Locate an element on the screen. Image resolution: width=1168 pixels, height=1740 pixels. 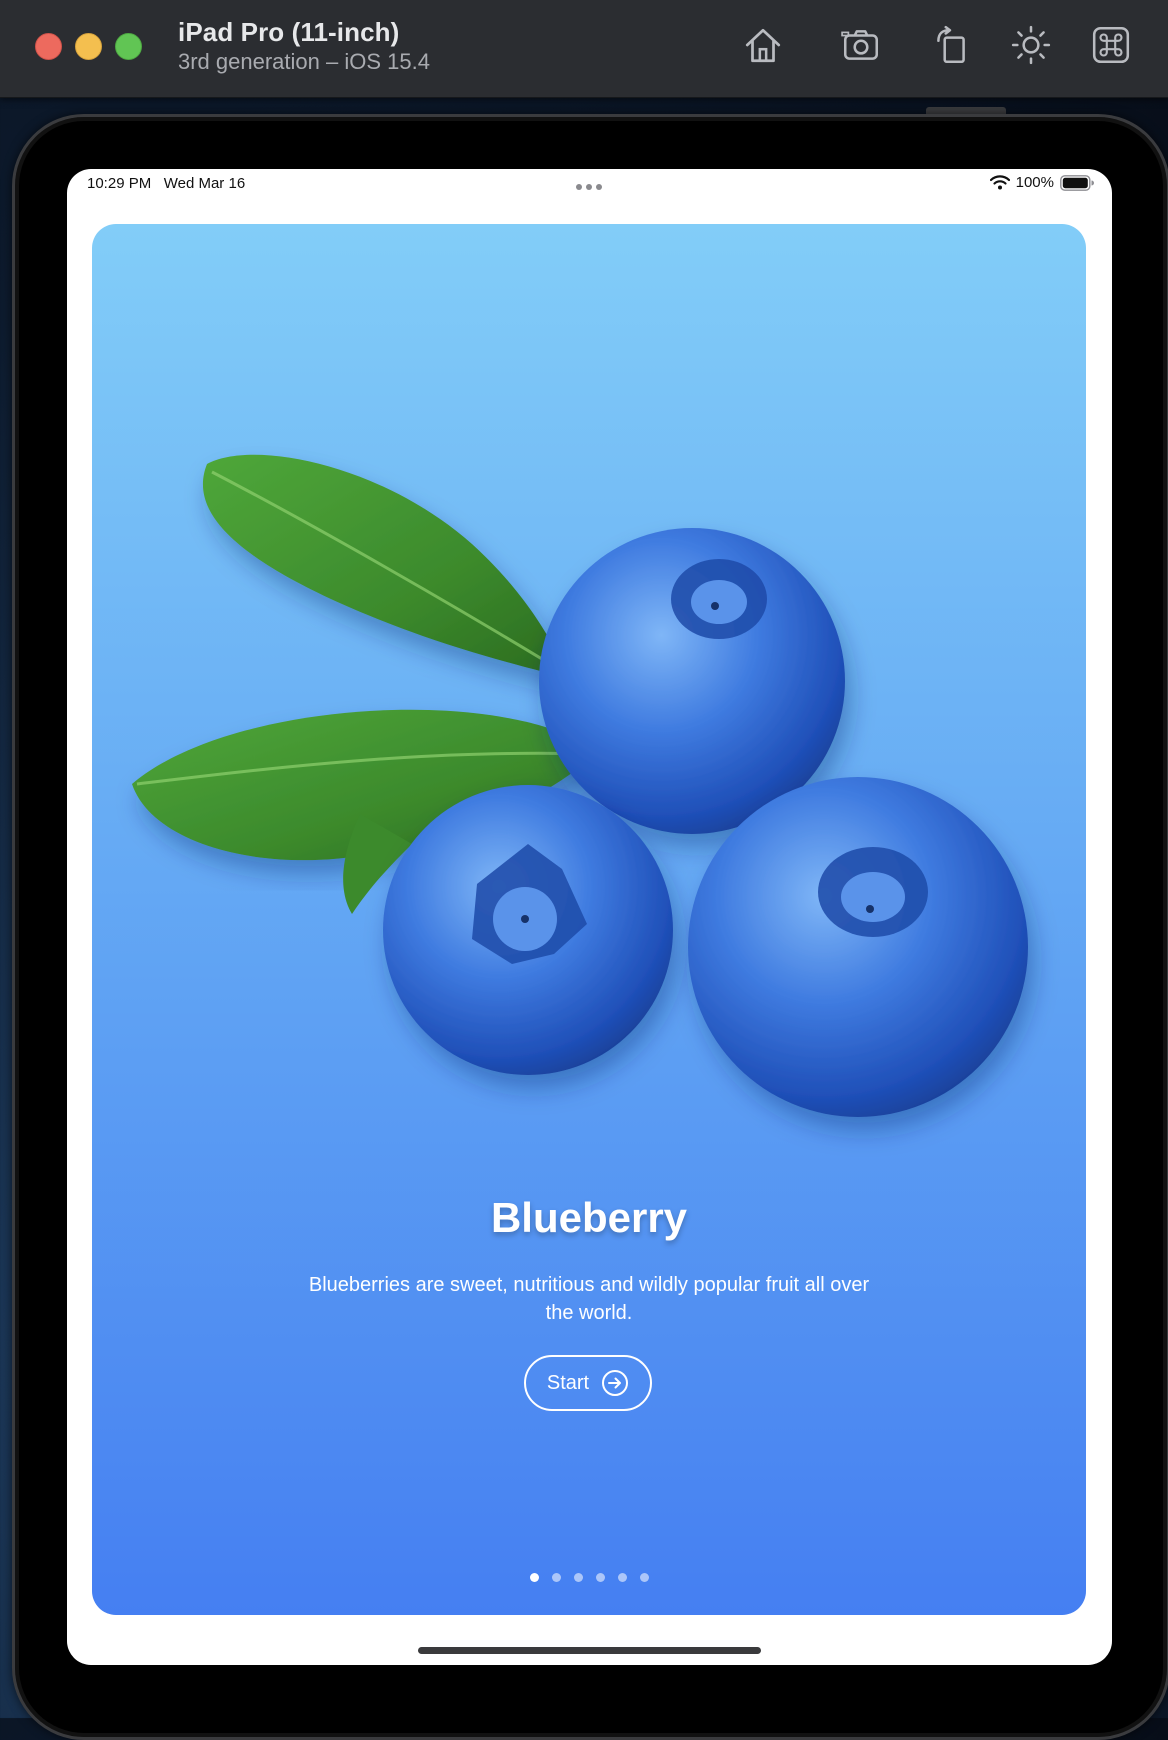
leaf-top is located at coordinates (387, 566).